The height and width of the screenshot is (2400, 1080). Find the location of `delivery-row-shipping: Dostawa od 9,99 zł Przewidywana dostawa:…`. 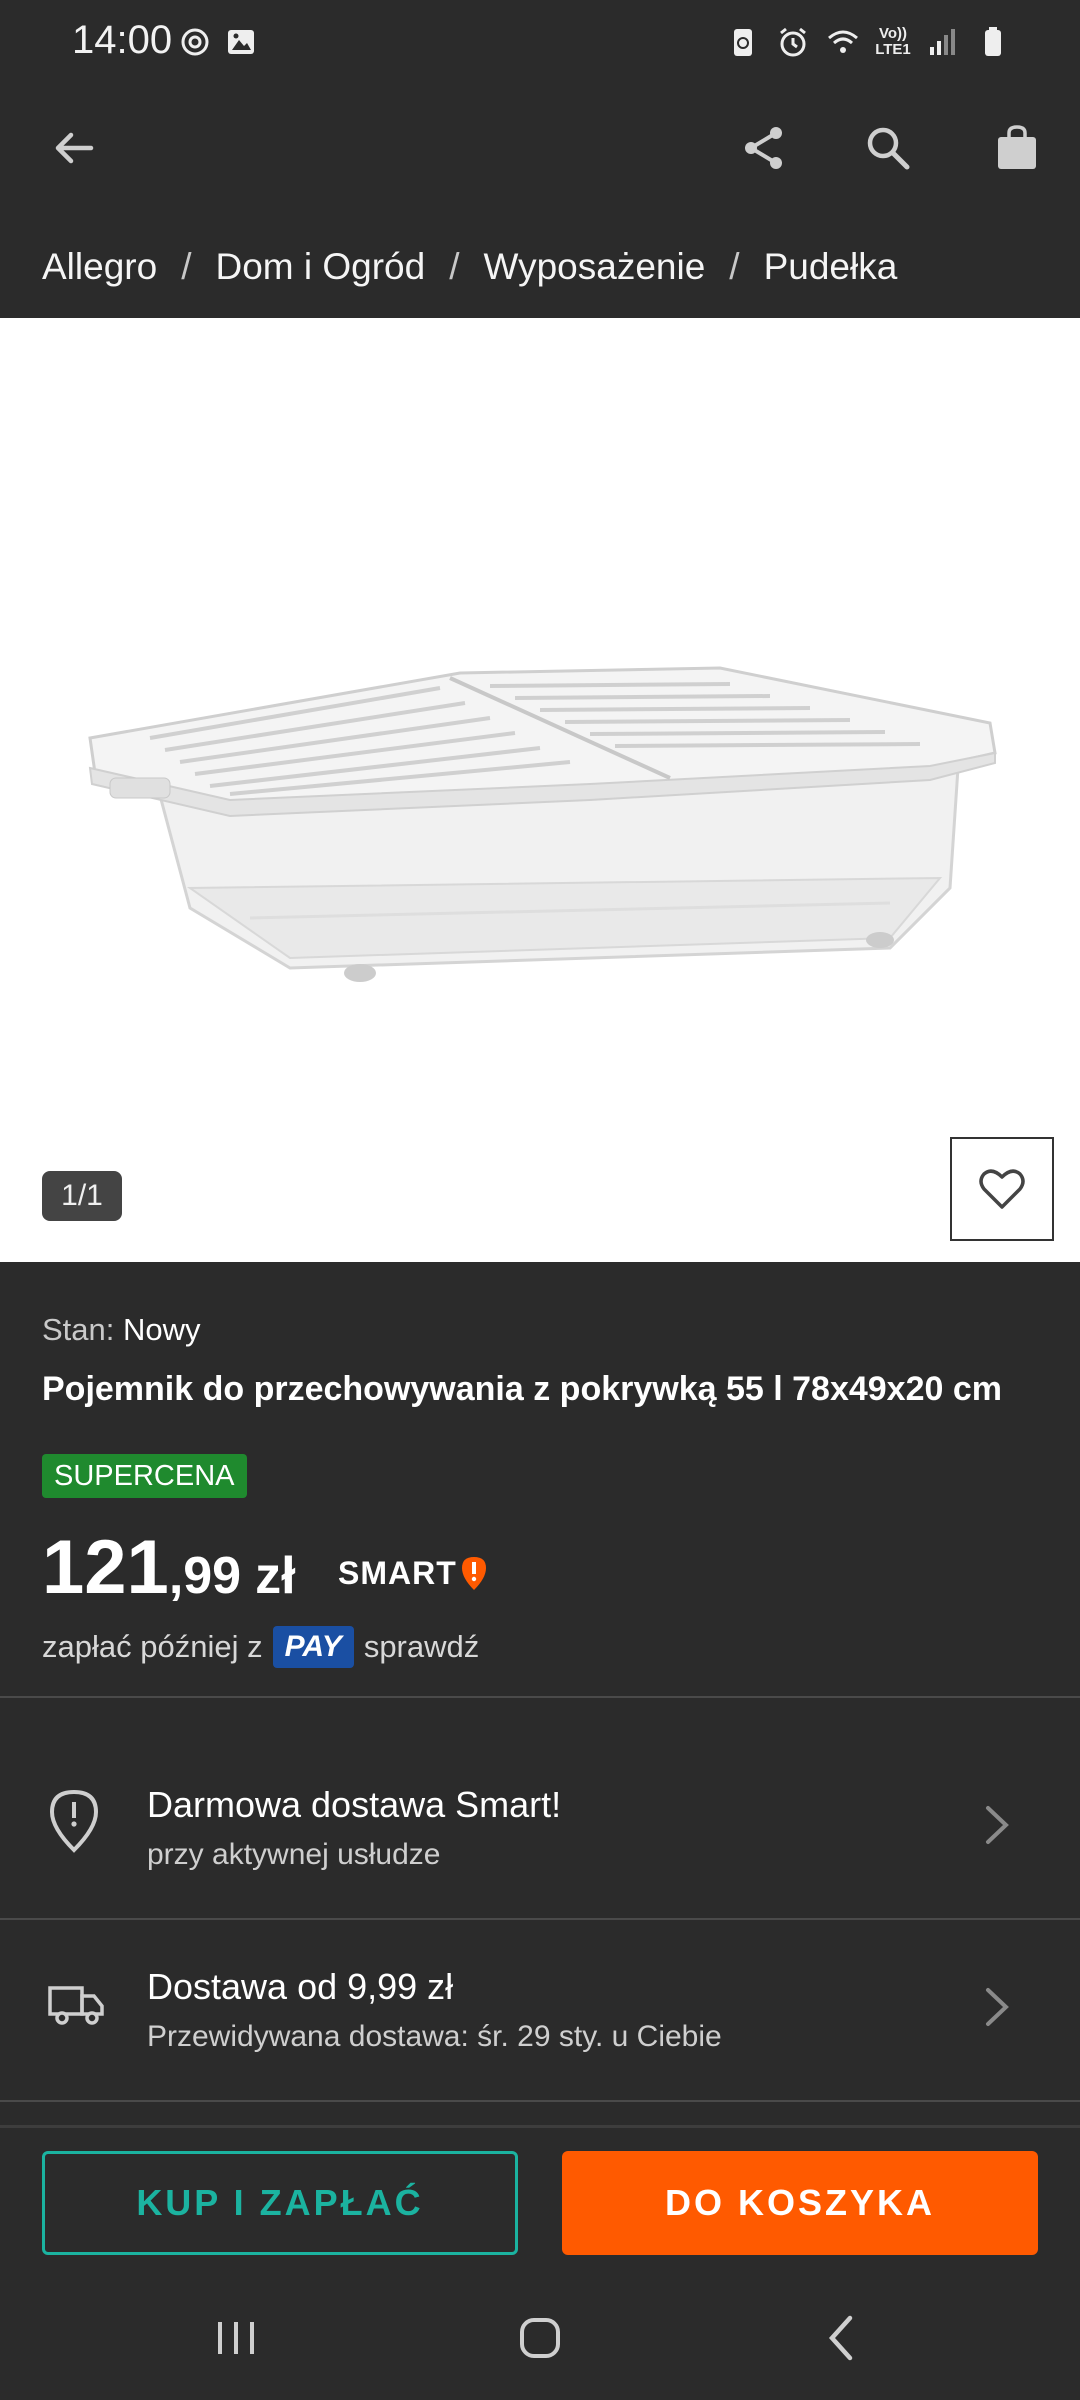

delivery-row-shipping: Dostawa od 9,99 zł Przewidywana dostawa:… is located at coordinates (540, 2008).